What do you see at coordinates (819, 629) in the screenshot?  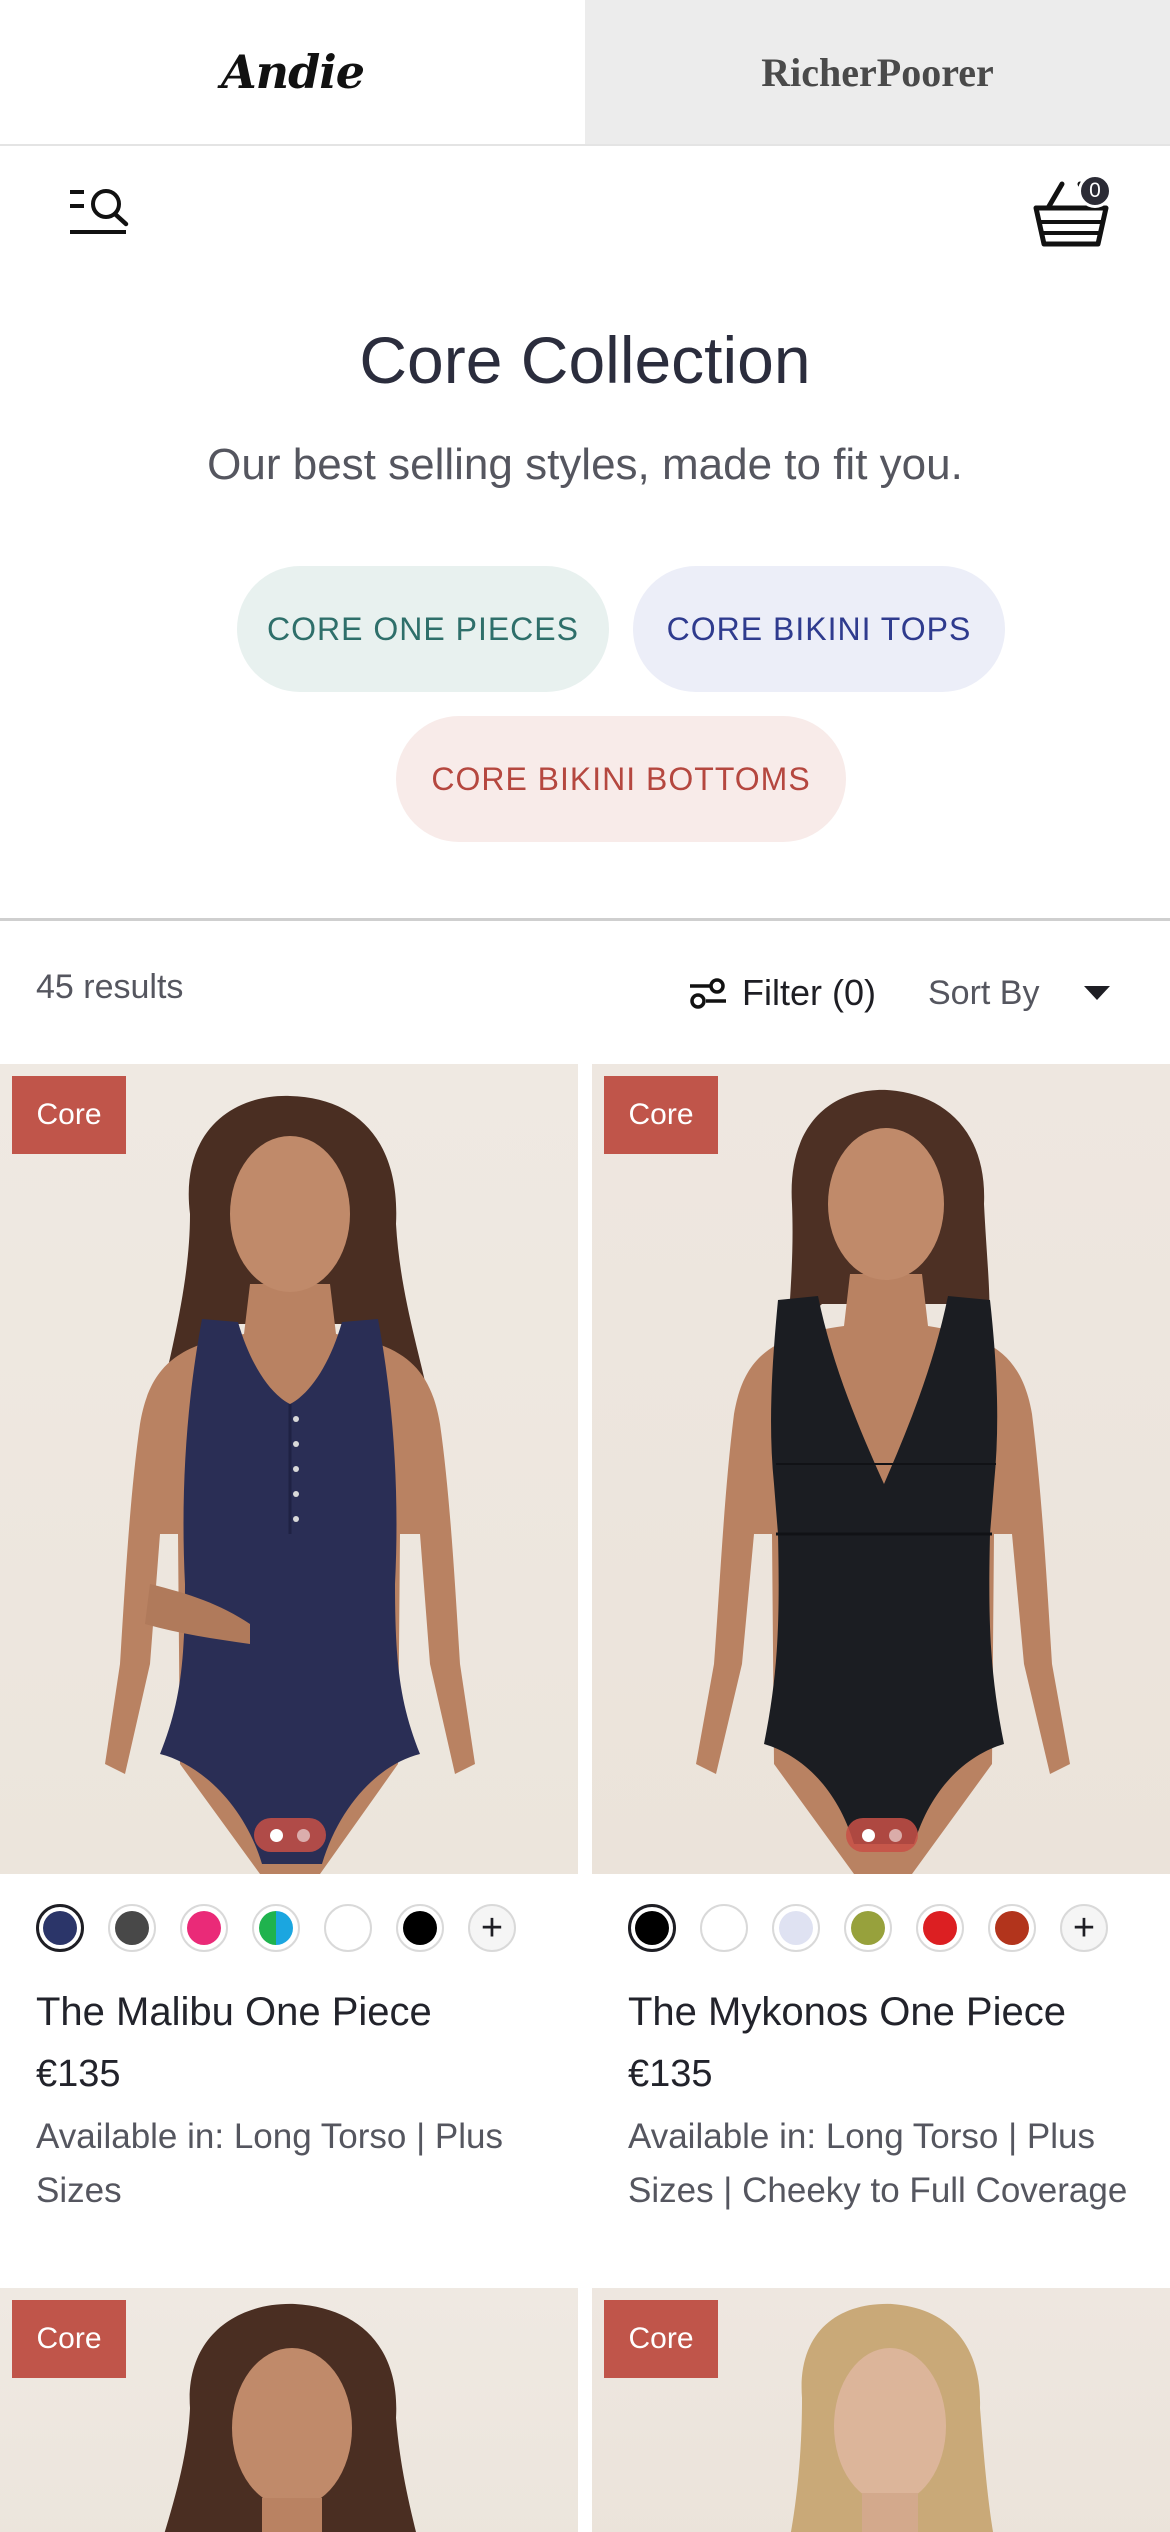 I see `category-pill-core-bikini-tops: CORE BIKINI TOPS` at bounding box center [819, 629].